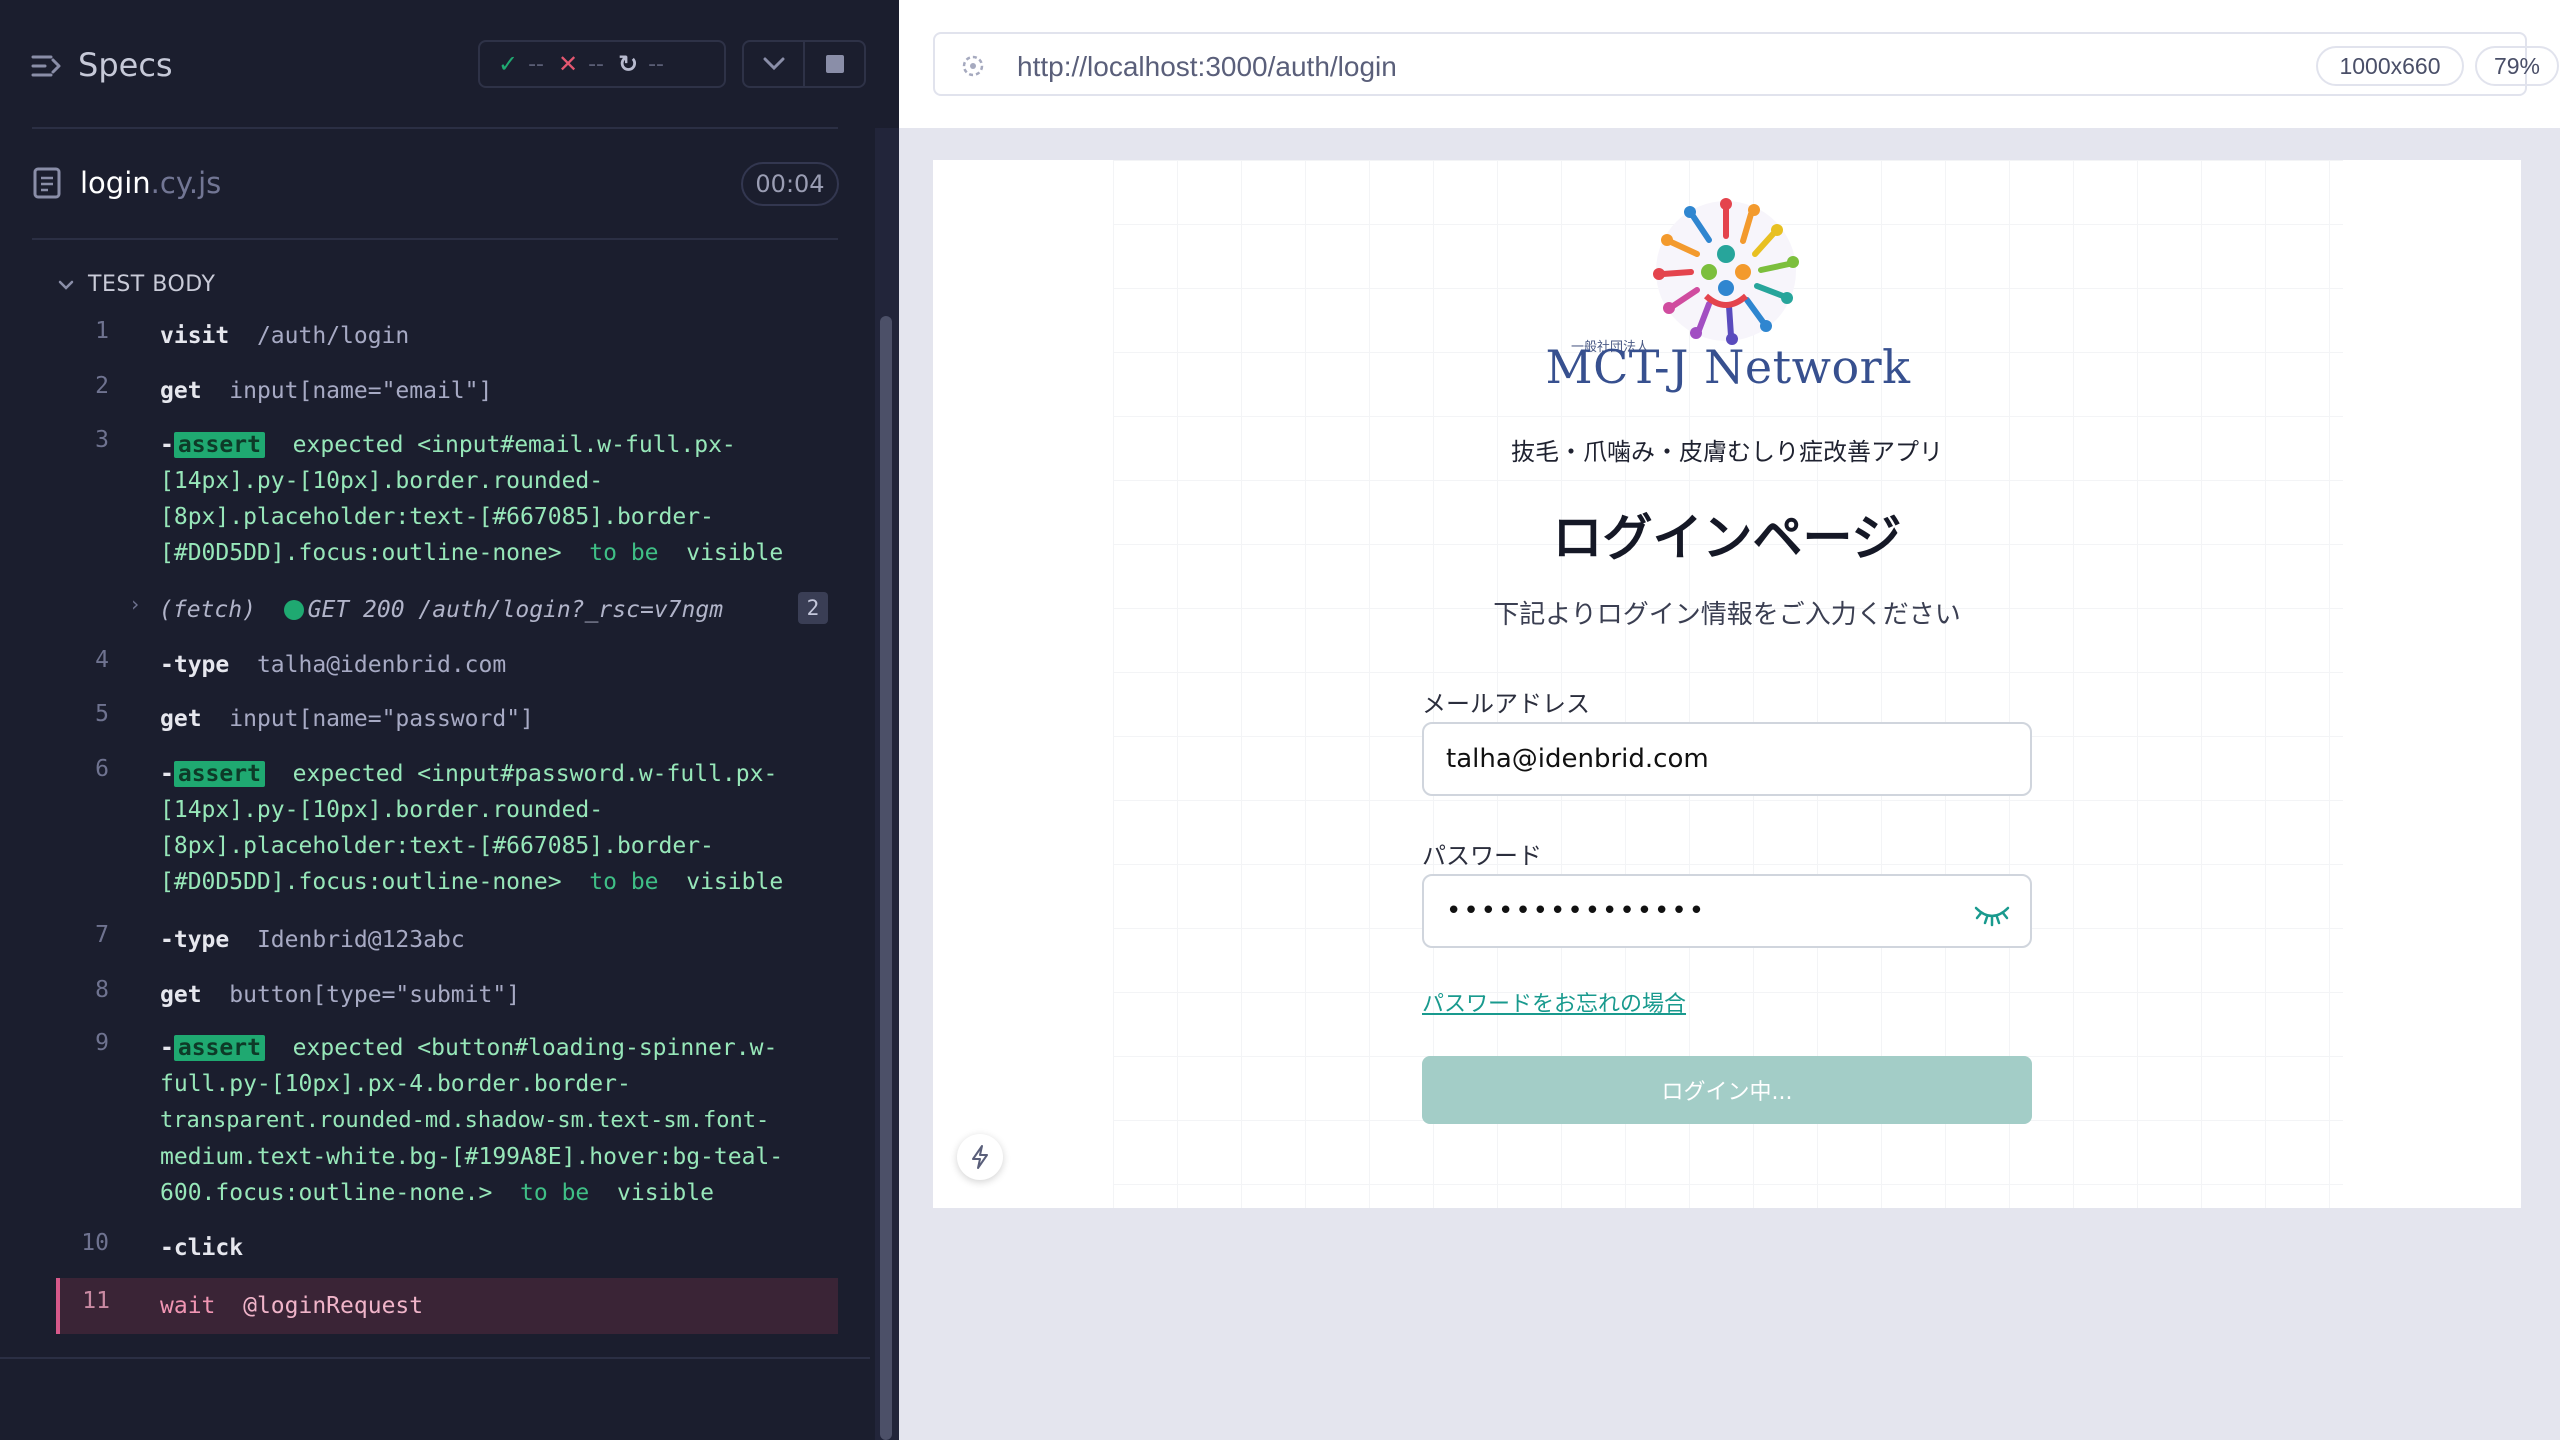  What do you see at coordinates (973, 66) in the screenshot?
I see `selector-playground-icon` at bounding box center [973, 66].